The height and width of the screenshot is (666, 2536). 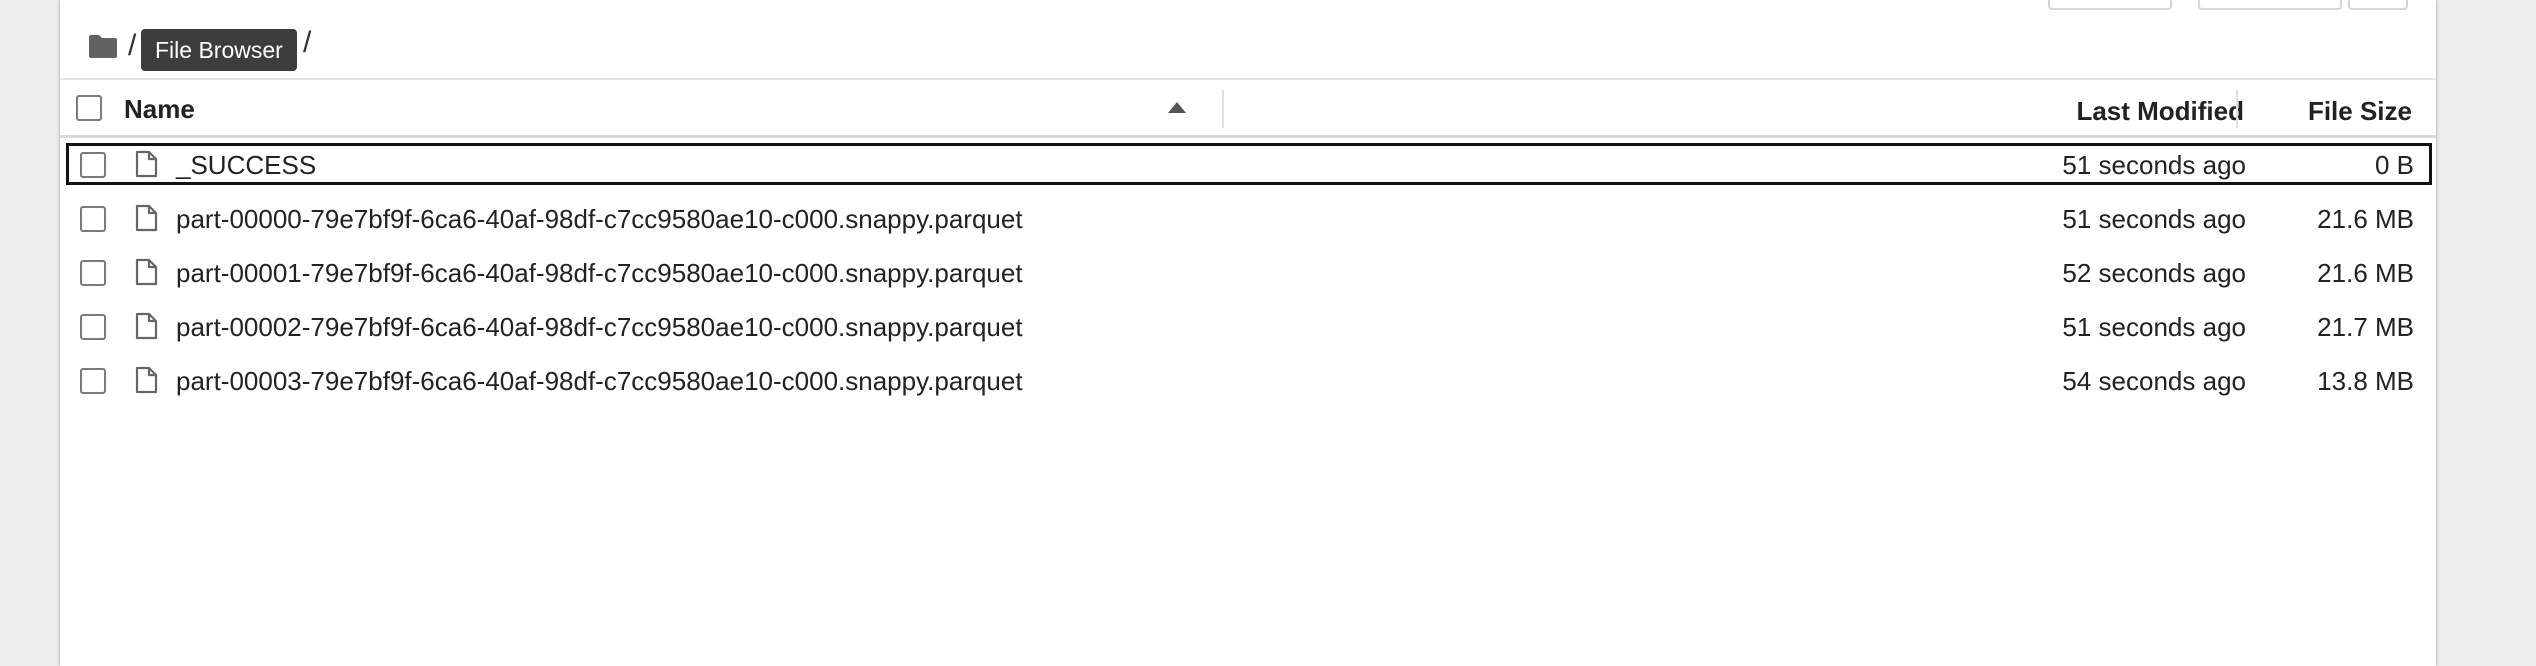 What do you see at coordinates (2154, 381) in the screenshot?
I see `file-last-modified: 54 seconds ago` at bounding box center [2154, 381].